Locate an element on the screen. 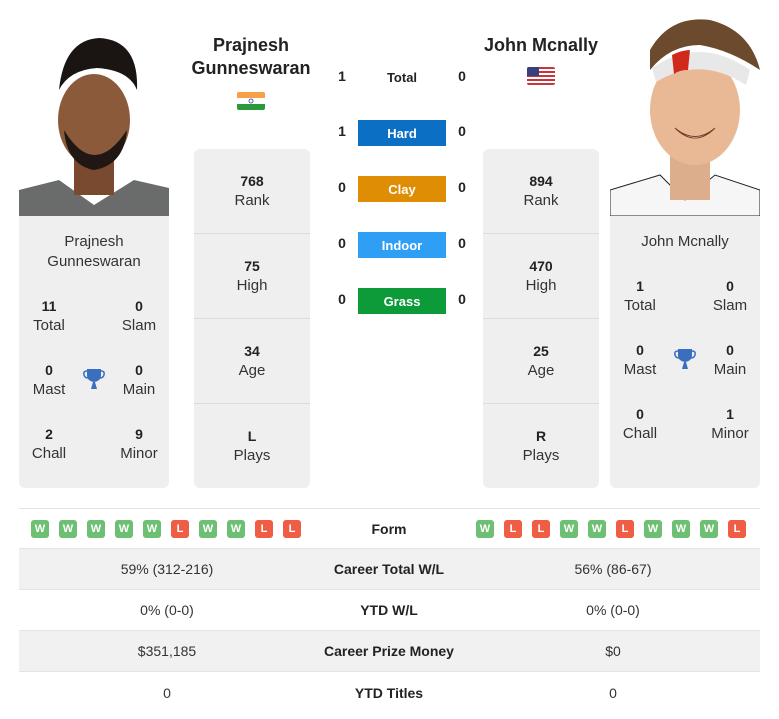 This screenshot has height=719, width=779. title-value: 9 is located at coordinates (139, 434).